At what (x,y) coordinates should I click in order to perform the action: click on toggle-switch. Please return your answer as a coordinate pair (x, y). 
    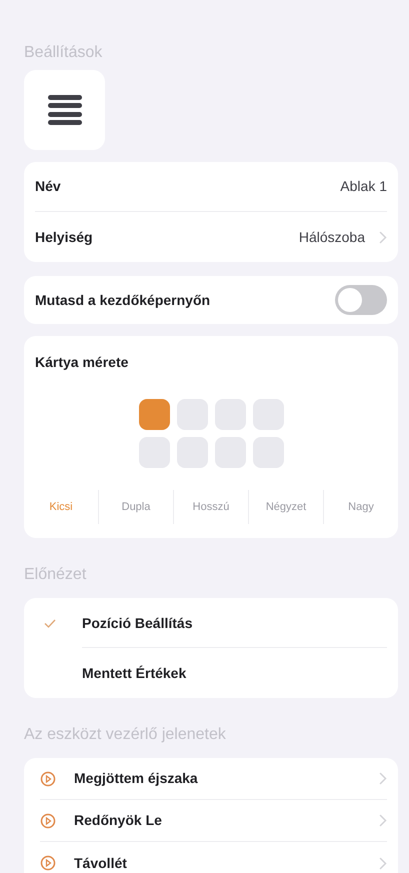
    Looking at the image, I should click on (361, 300).